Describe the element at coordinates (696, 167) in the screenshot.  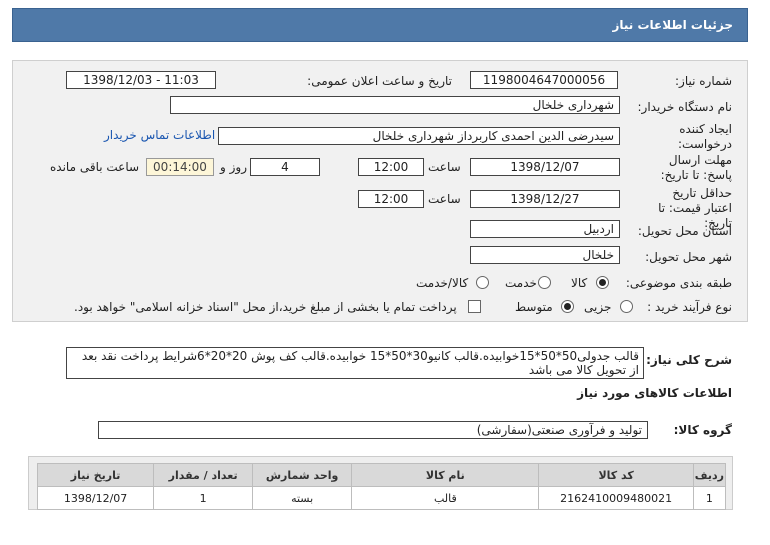
I see `deadline-label: مهلت ارسال پاسخ: تا تاریخ:` at that location.